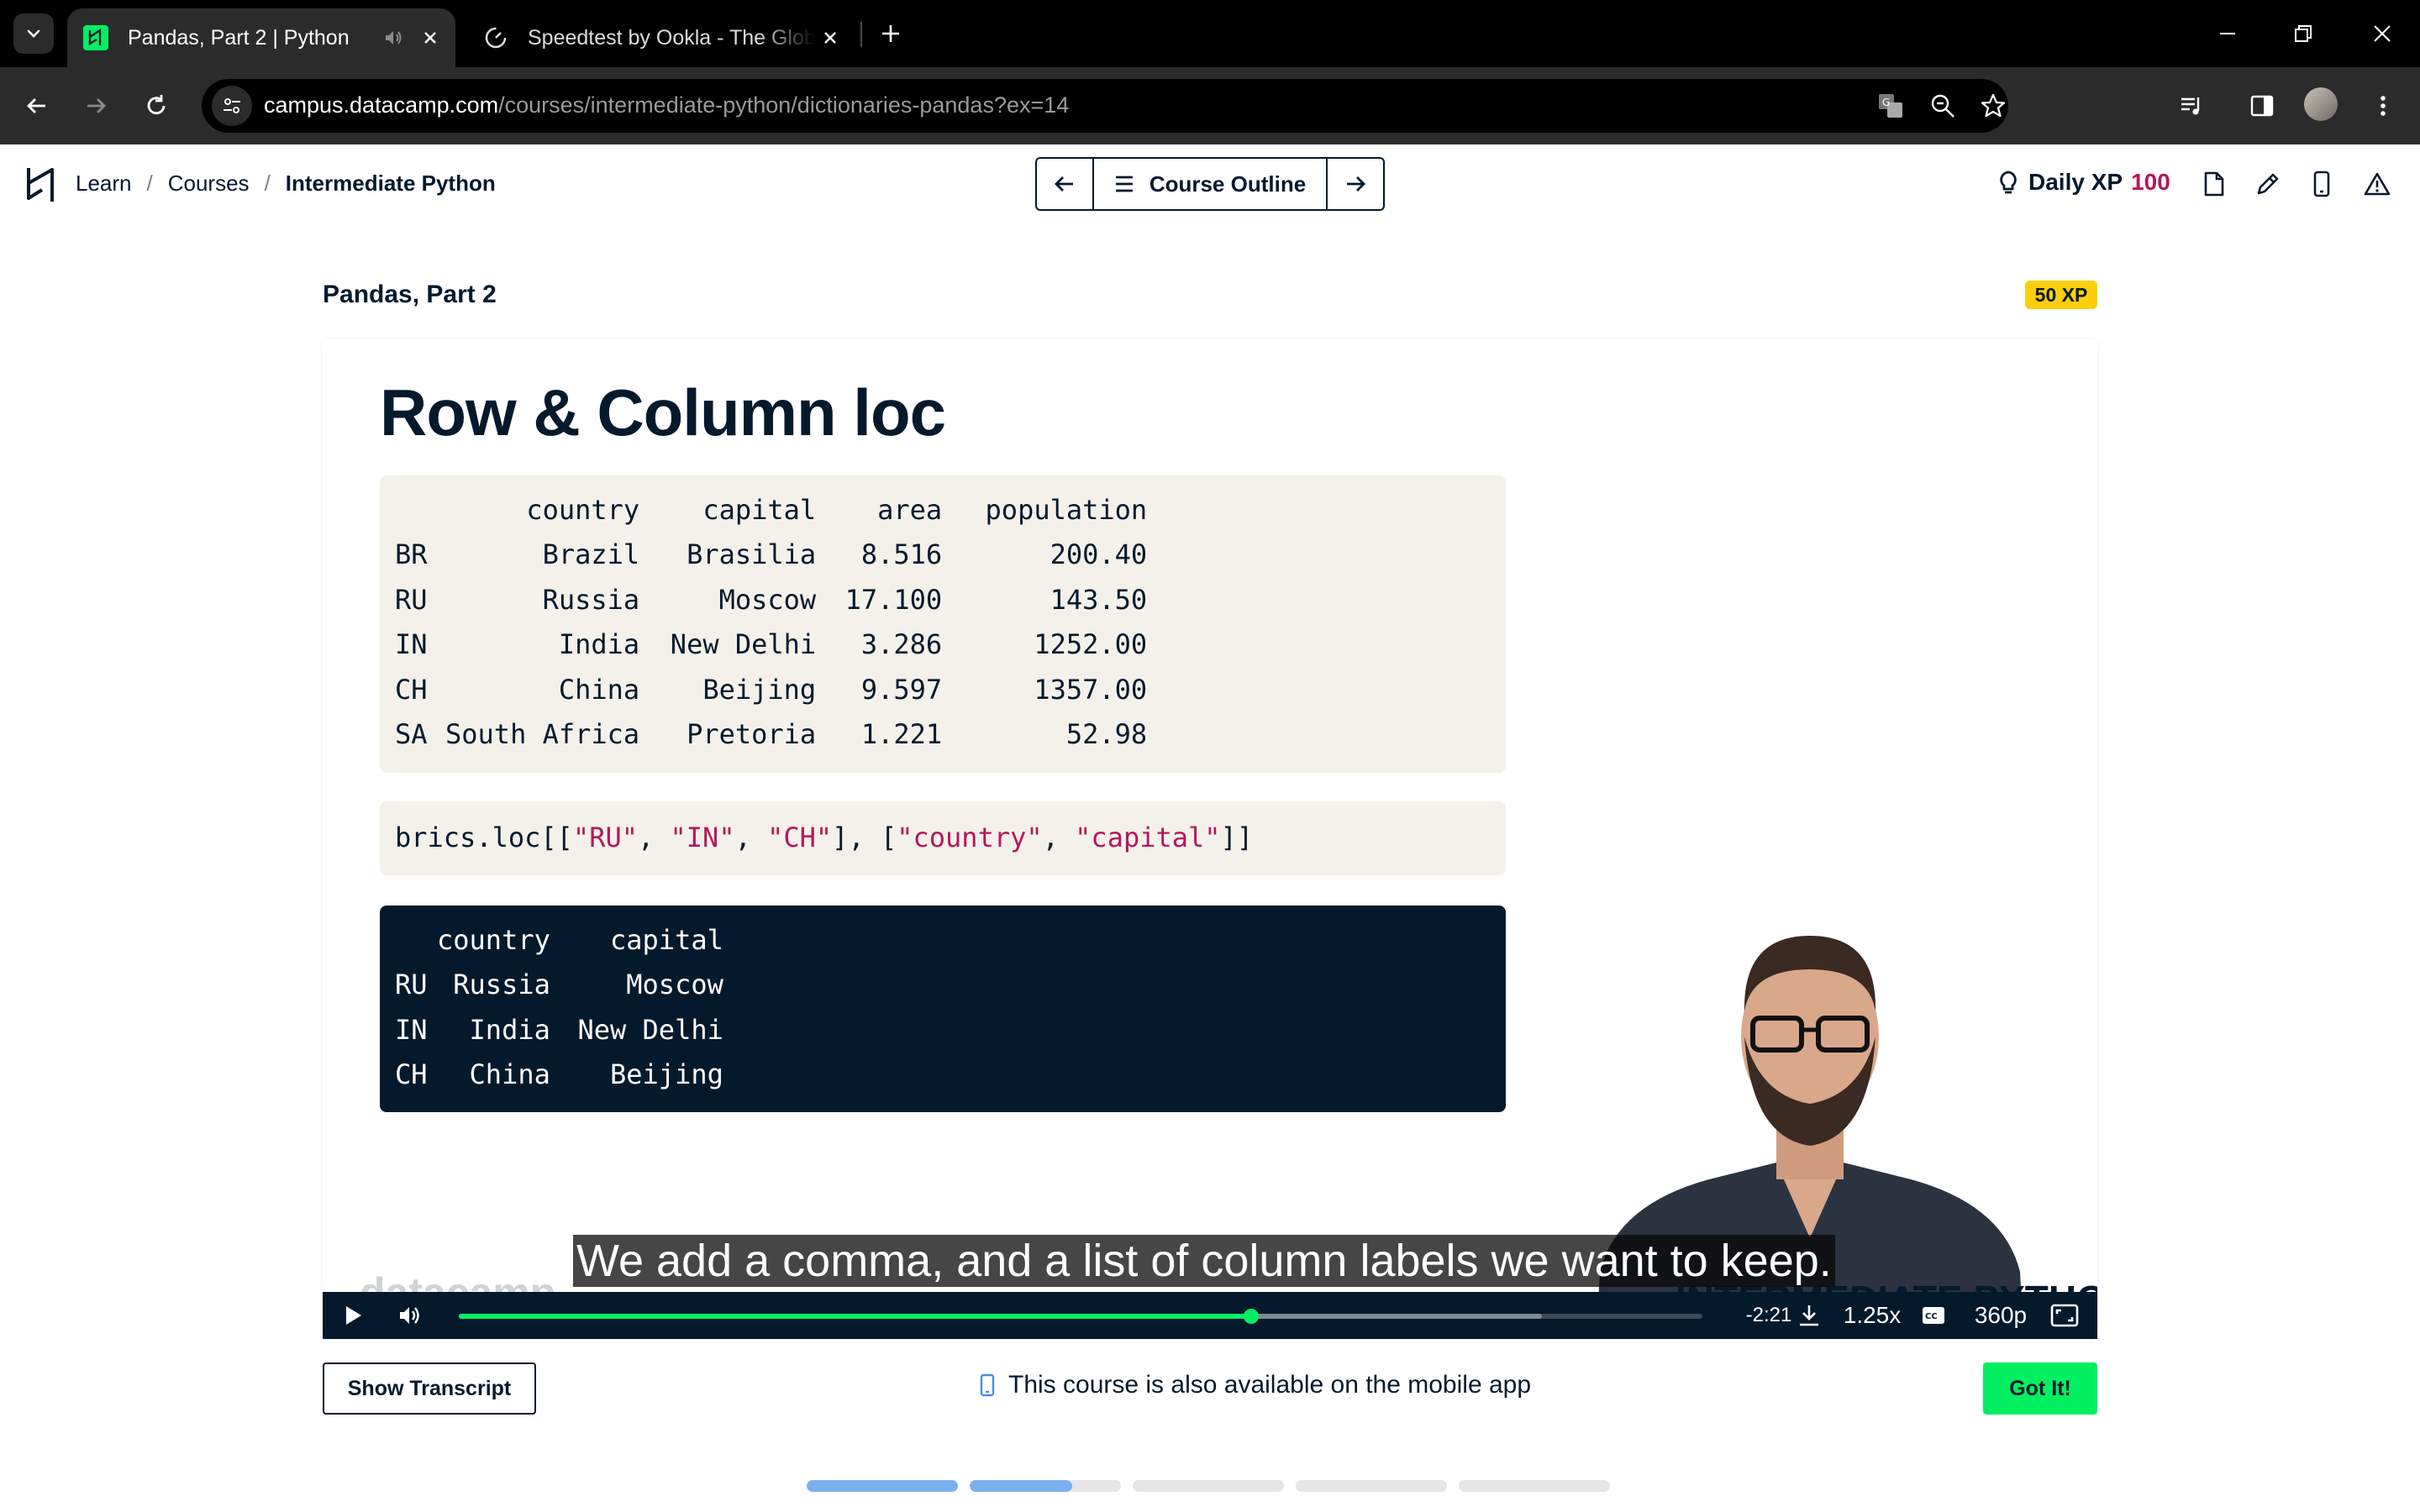  What do you see at coordinates (393, 38) in the screenshot?
I see `speaker-muted-icon` at bounding box center [393, 38].